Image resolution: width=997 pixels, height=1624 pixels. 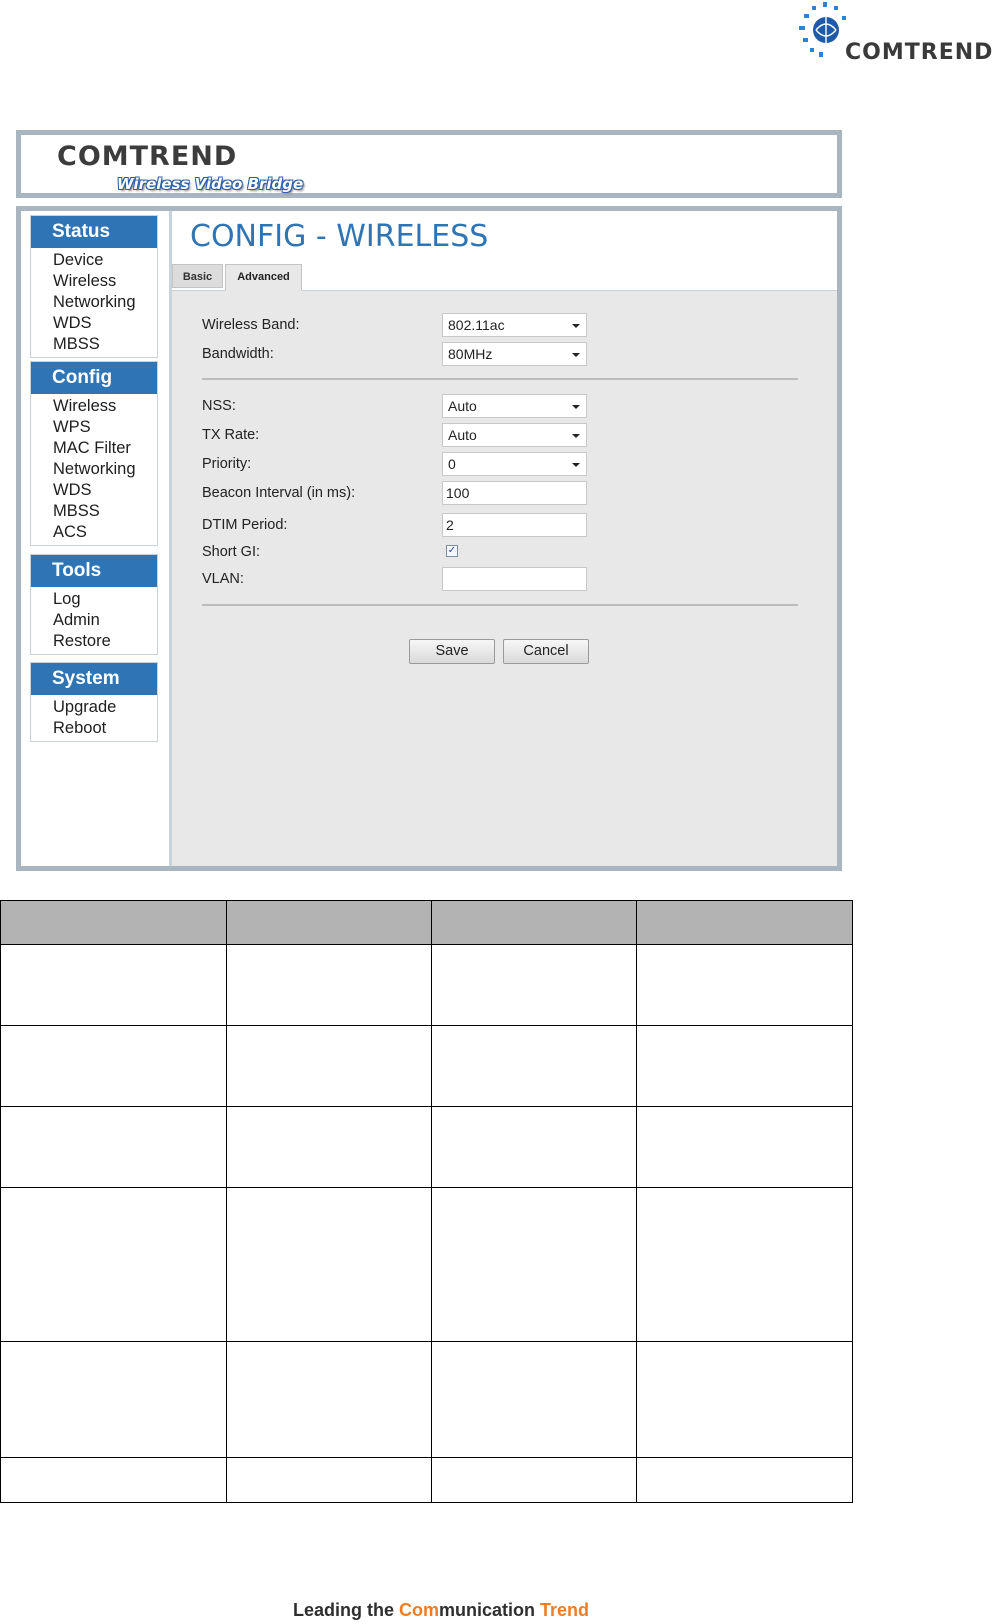 I want to click on nav-title-system: System, so click(x=94, y=679).